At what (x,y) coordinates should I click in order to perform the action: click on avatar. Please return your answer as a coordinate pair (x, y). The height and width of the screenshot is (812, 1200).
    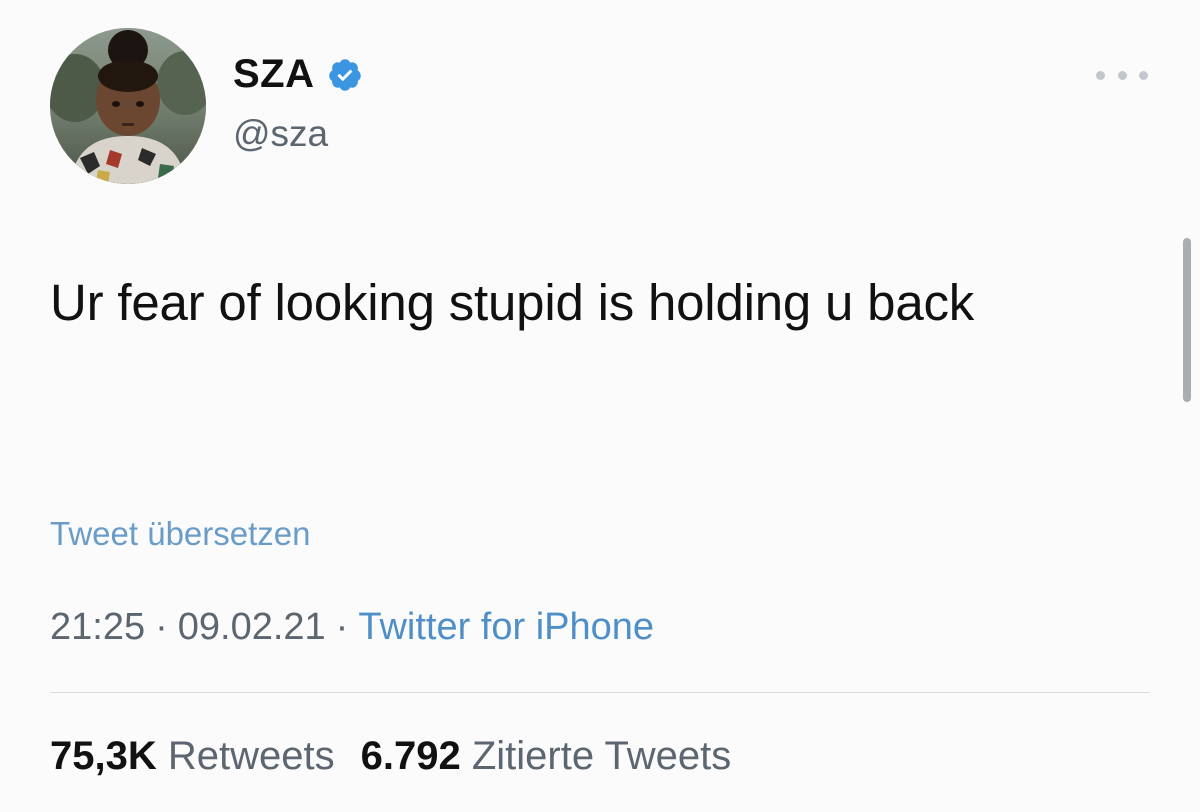
    Looking at the image, I should click on (128, 106).